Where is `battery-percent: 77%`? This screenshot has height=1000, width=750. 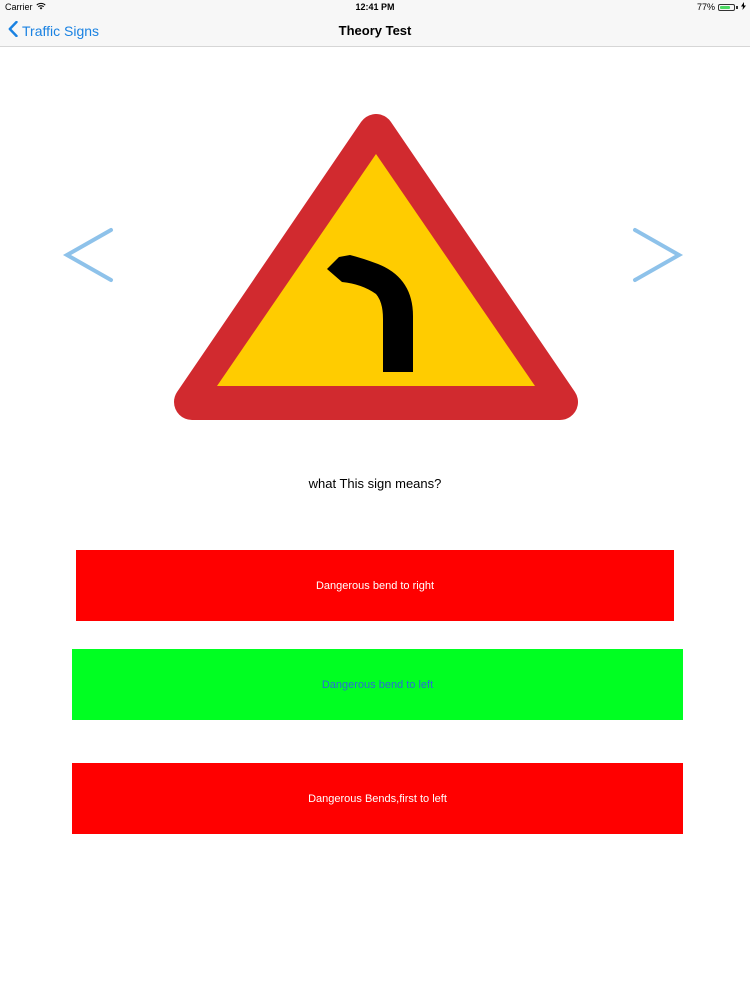
battery-percent: 77% is located at coordinates (705, 7).